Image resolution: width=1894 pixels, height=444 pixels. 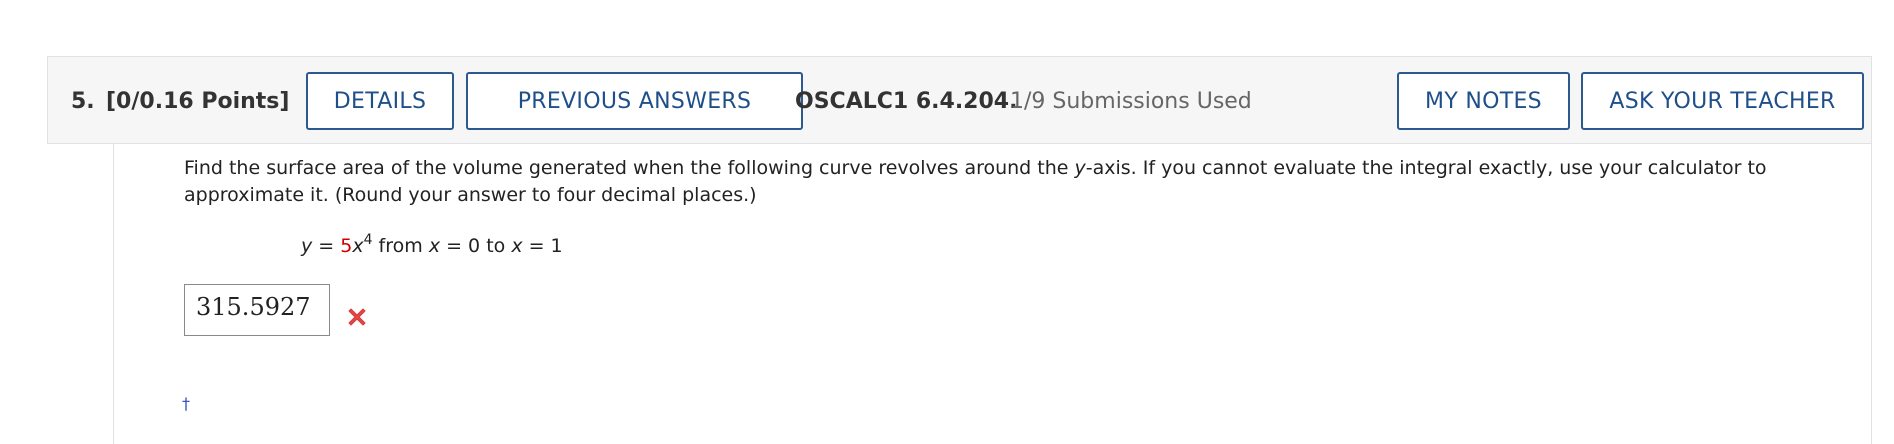 I want to click on equation-exponent: 4, so click(x=368, y=240).